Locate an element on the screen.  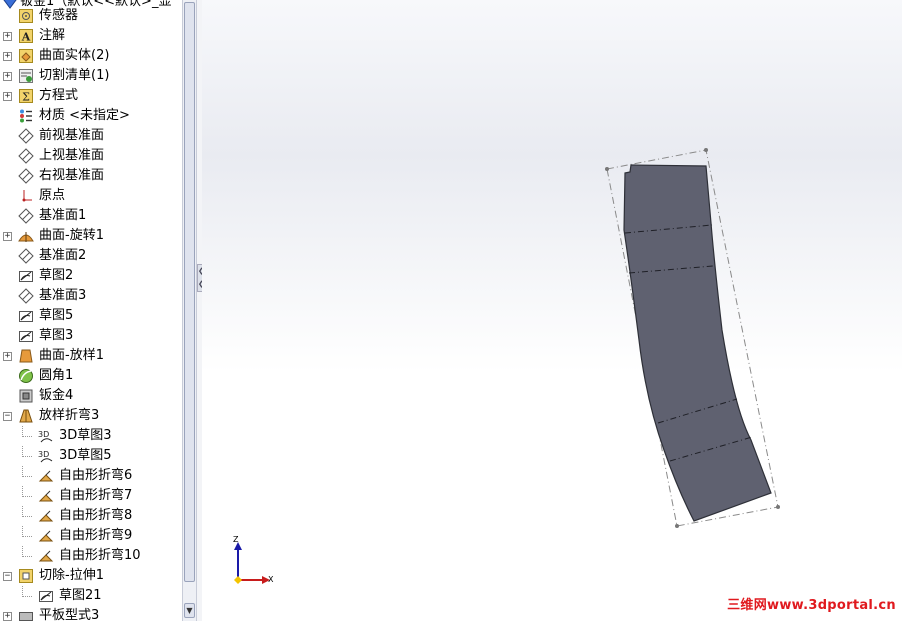
tree-item-label: 上视基准面 is located at coordinates (72, 155).